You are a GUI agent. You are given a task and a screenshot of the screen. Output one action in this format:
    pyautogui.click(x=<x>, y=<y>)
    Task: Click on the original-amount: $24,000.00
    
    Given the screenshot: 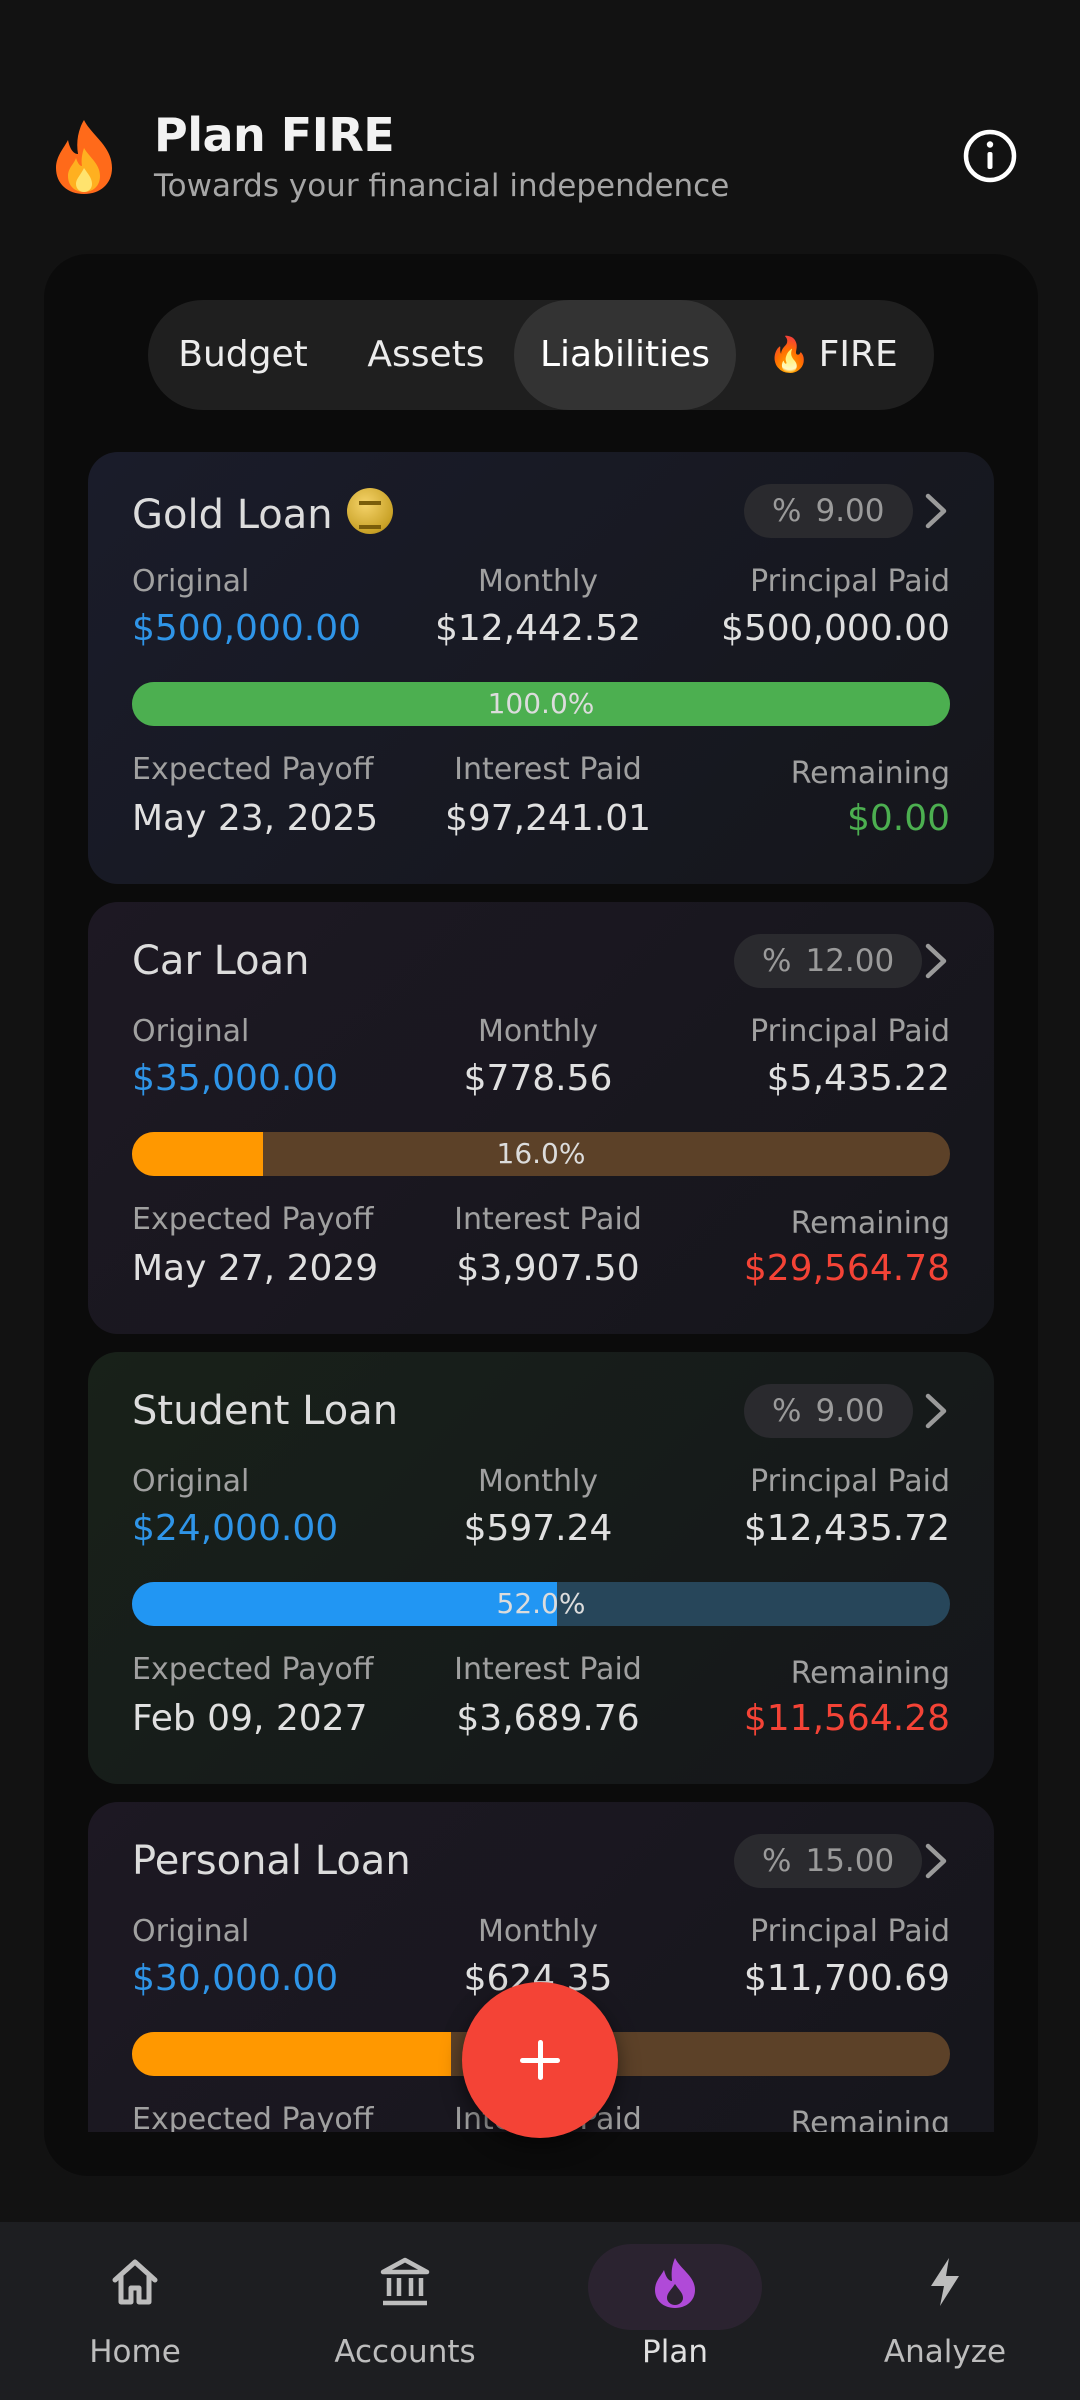 What is the action you would take?
    pyautogui.click(x=235, y=1528)
    